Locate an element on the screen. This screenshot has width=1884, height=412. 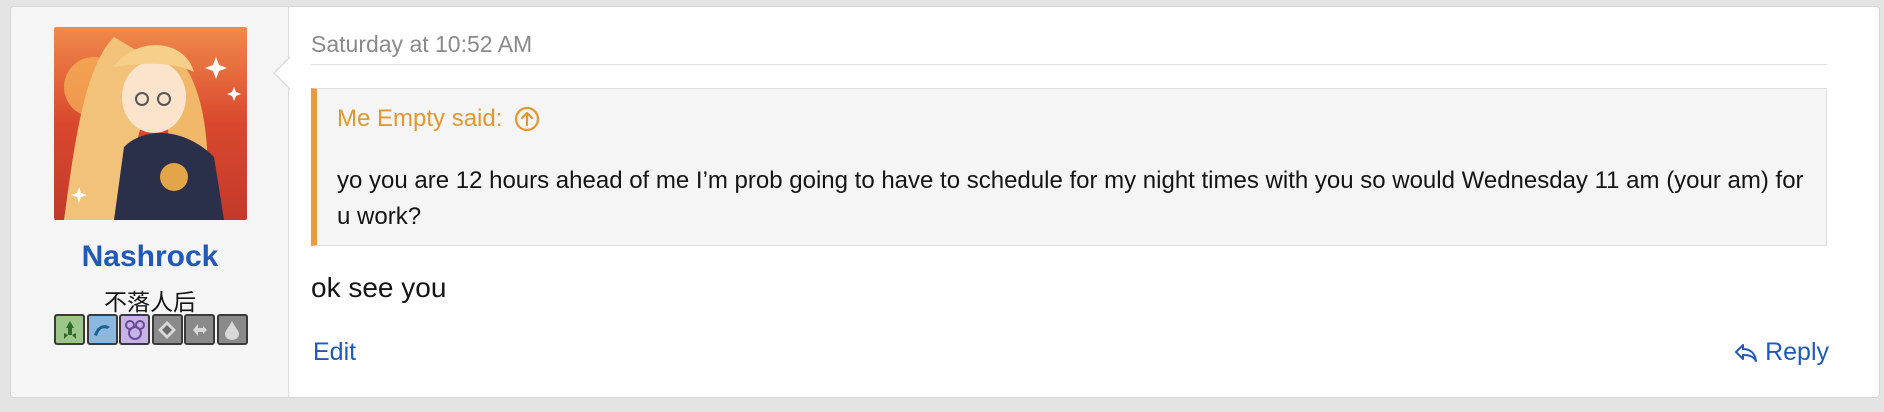
cycle-badge-icon is located at coordinates (199, 329).